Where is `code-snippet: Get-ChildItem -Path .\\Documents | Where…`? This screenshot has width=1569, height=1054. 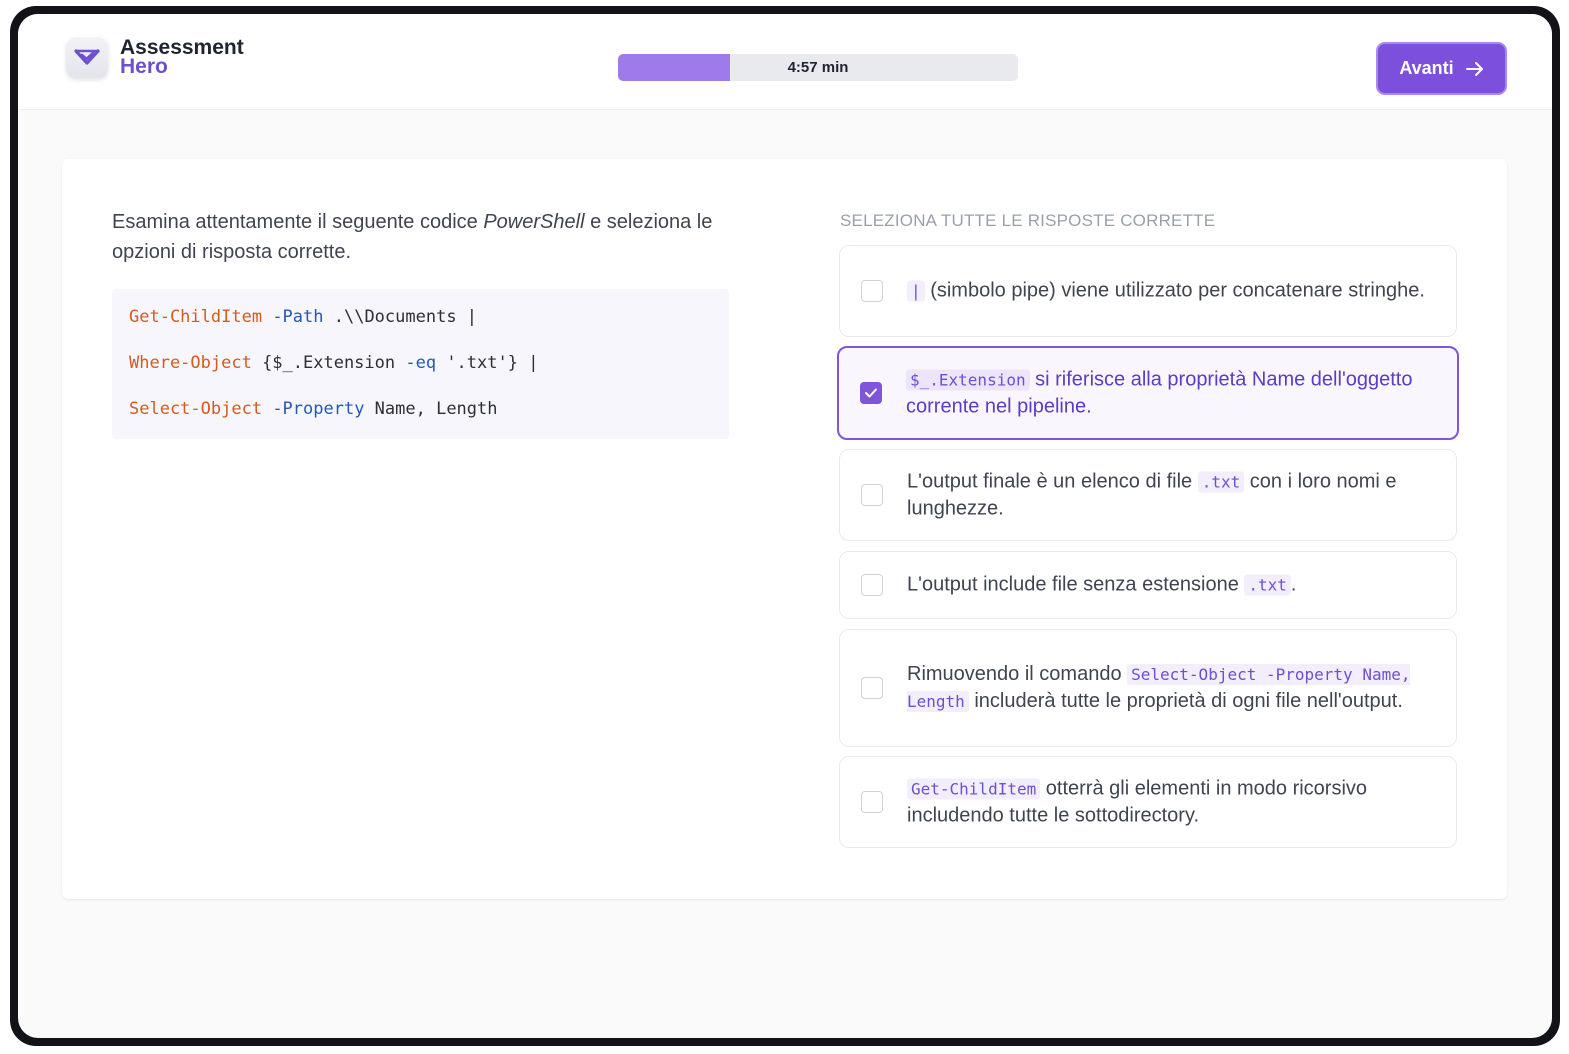 code-snippet: Get-ChildItem -Path .\\Documents | Where… is located at coordinates (420, 364).